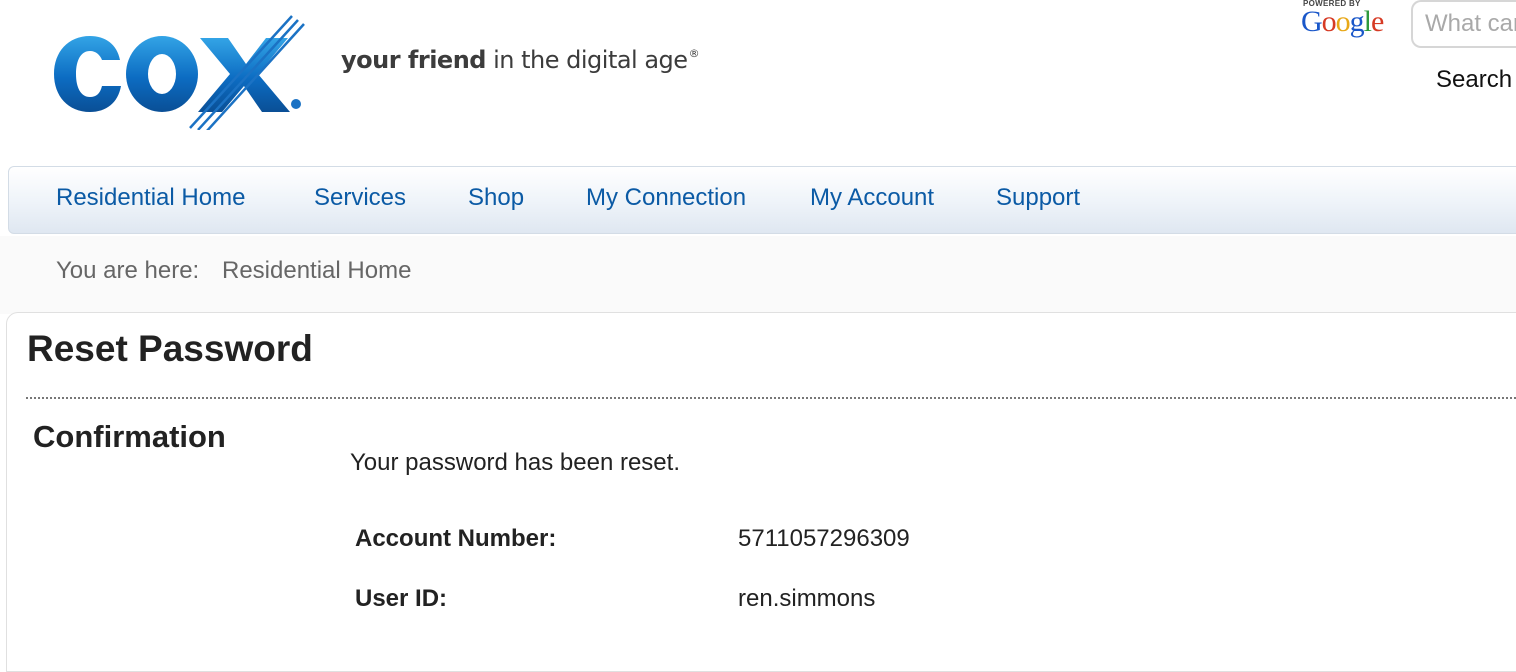  Describe the element at coordinates (872, 198) in the screenshot. I see `nav-my-account: My Account` at that location.